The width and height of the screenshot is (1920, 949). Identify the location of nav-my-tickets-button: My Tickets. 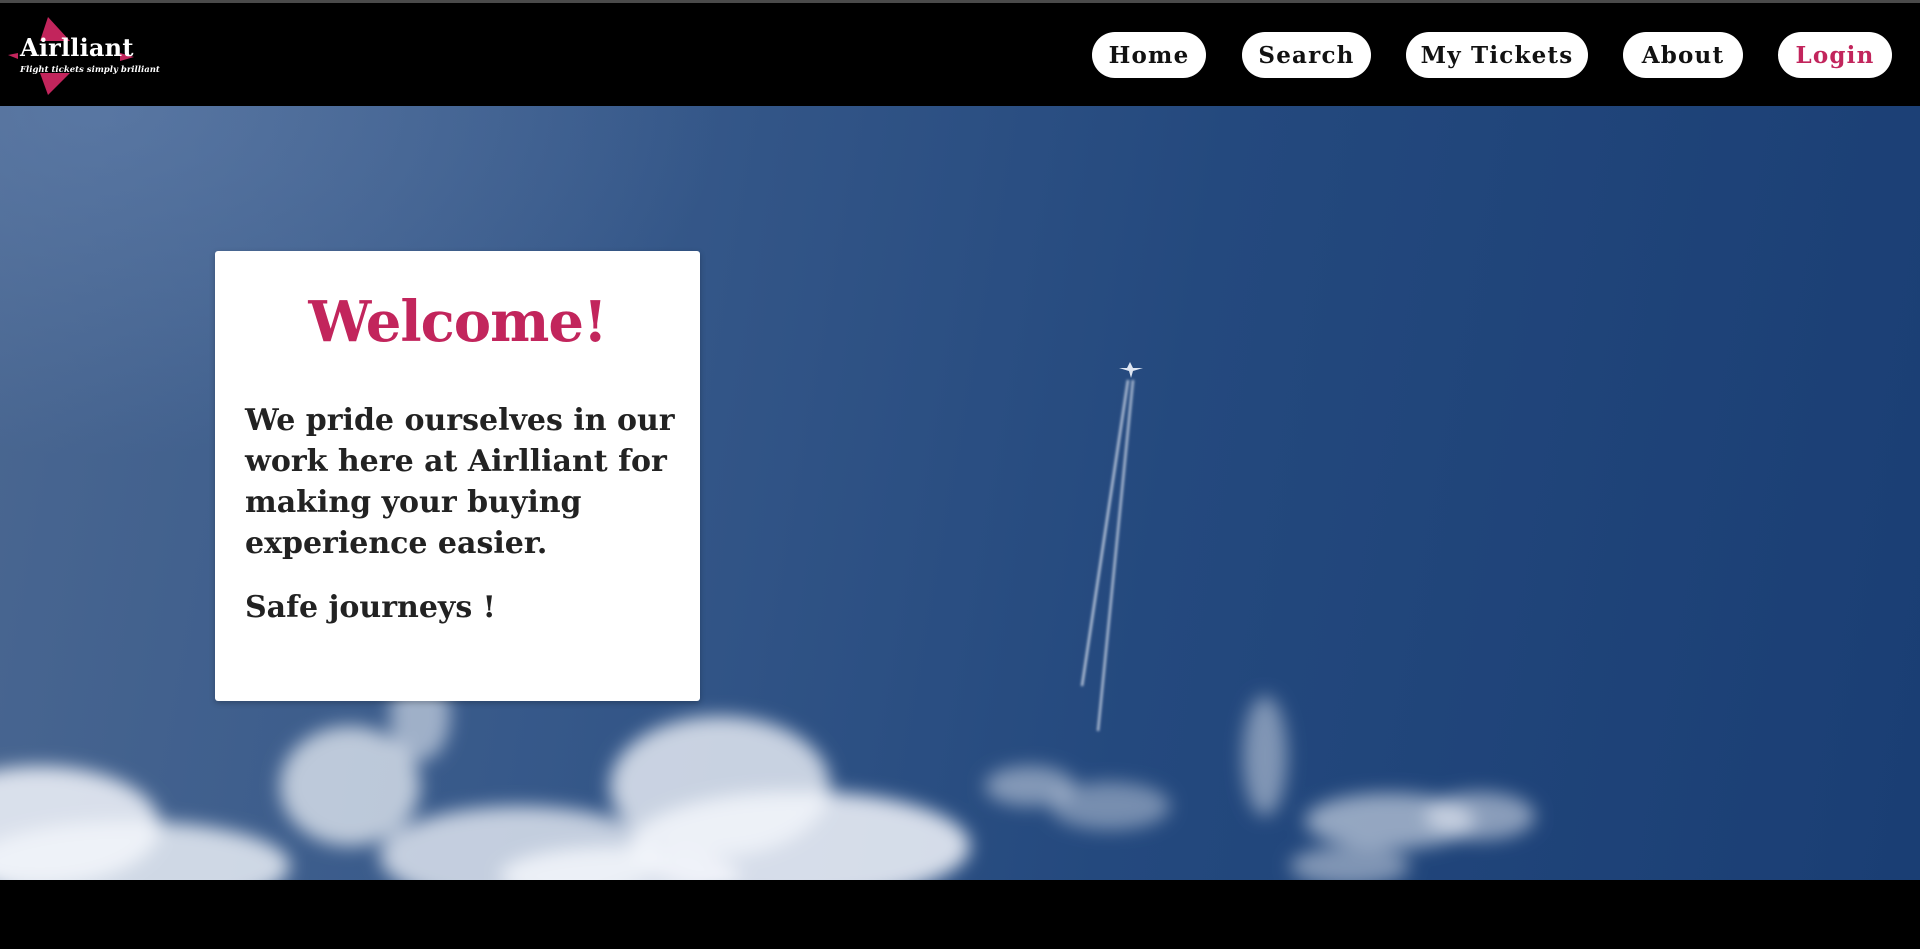
(1497, 55).